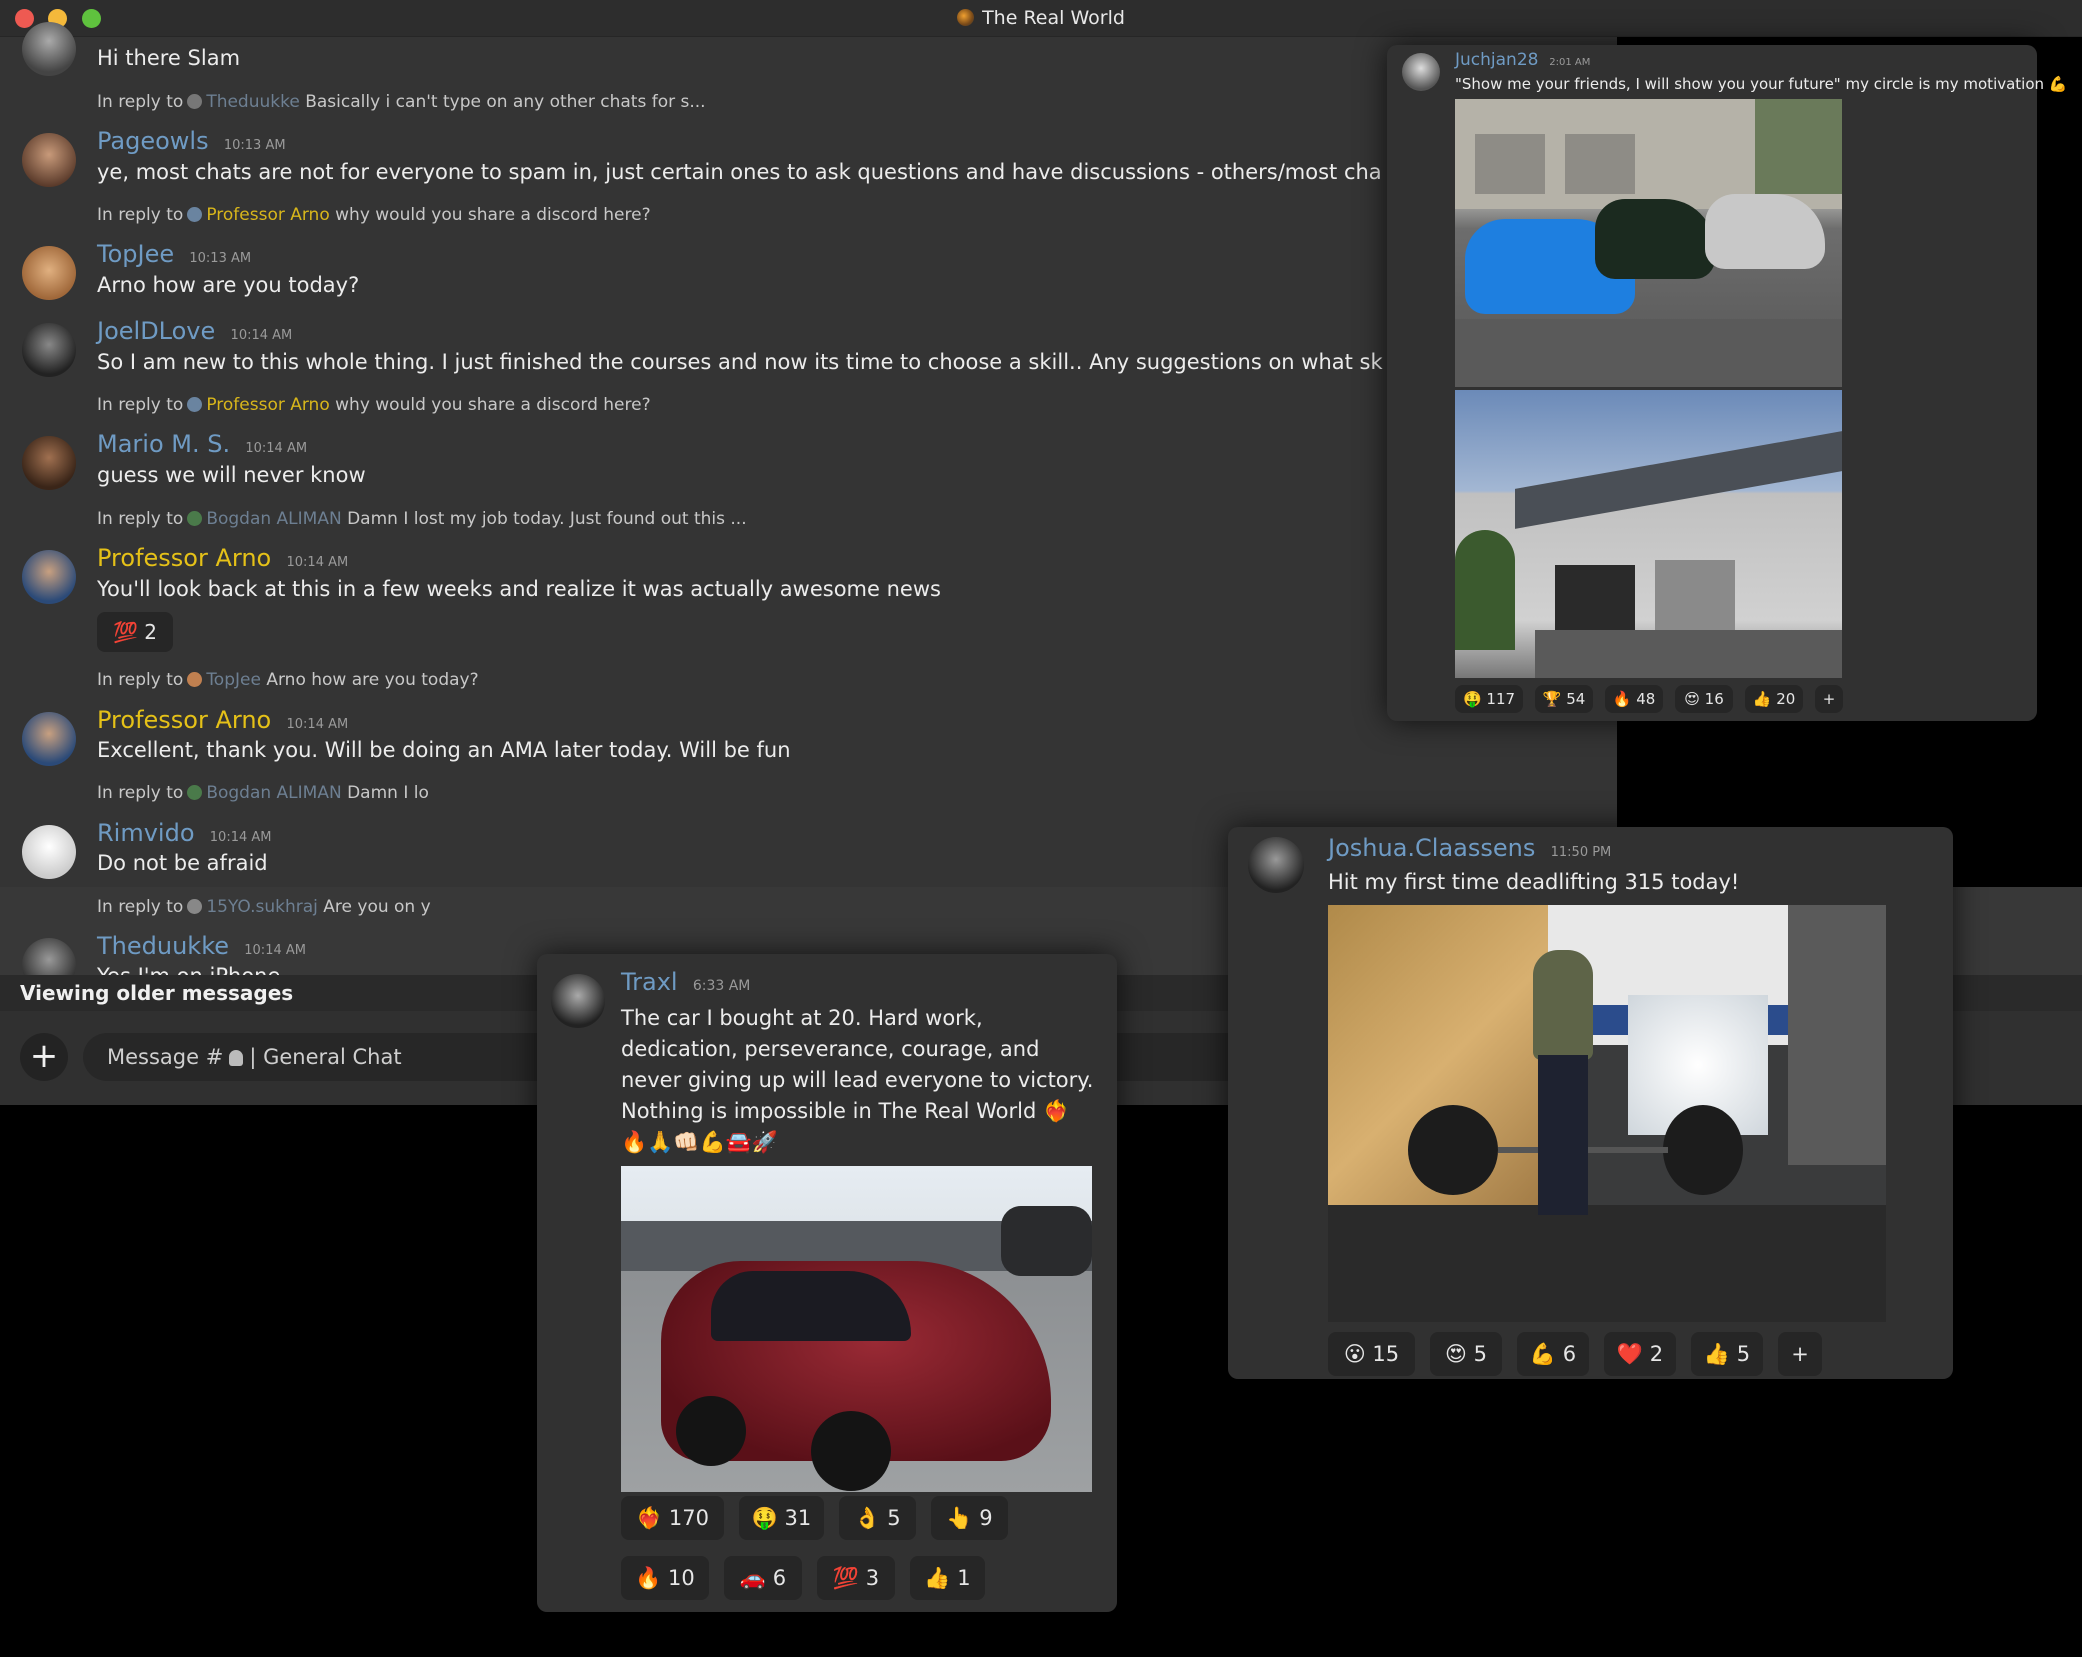 The width and height of the screenshot is (2082, 1657). What do you see at coordinates (195, 518) in the screenshot?
I see `reply-avatar` at bounding box center [195, 518].